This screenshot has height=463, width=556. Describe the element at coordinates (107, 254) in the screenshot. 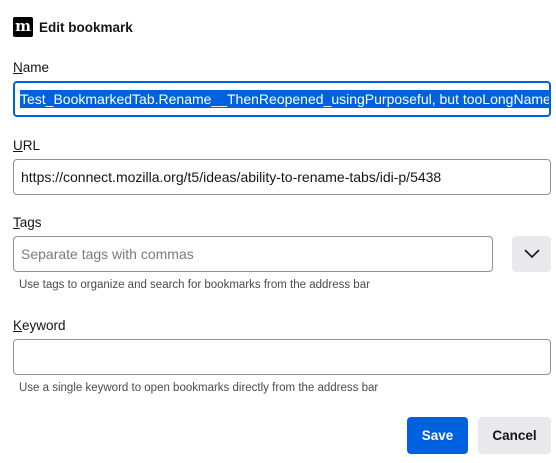

I see `tags-field-placeholder: Separate tags with commas` at that location.